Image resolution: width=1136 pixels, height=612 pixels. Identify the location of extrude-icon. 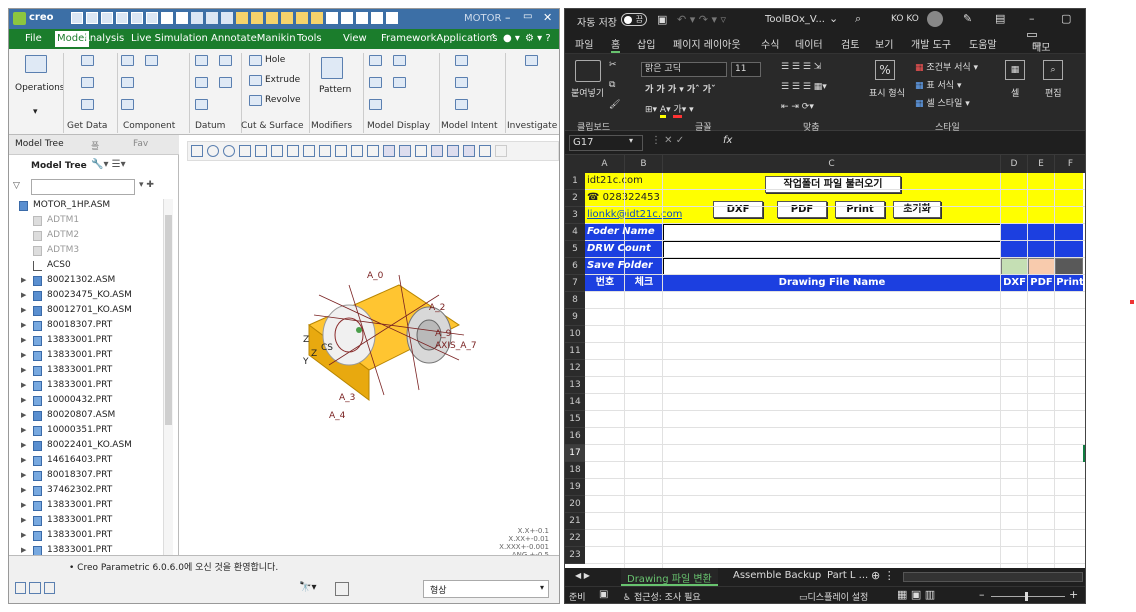
(255, 80).